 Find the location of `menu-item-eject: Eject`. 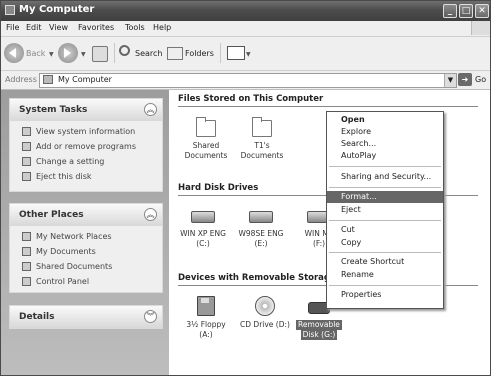

menu-item-eject: Eject is located at coordinates (385, 210).